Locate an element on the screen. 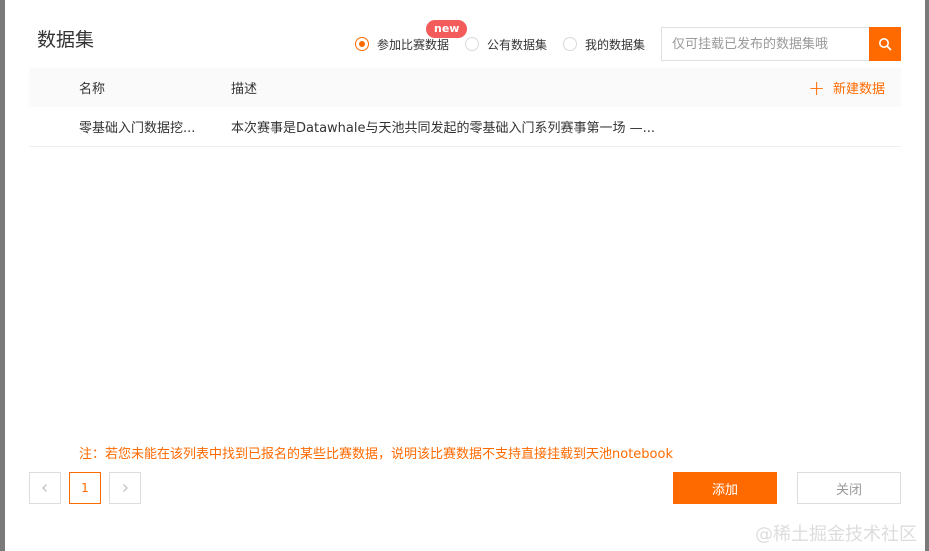 The image size is (929, 551). pagination: 1 is located at coordinates (89, 488).